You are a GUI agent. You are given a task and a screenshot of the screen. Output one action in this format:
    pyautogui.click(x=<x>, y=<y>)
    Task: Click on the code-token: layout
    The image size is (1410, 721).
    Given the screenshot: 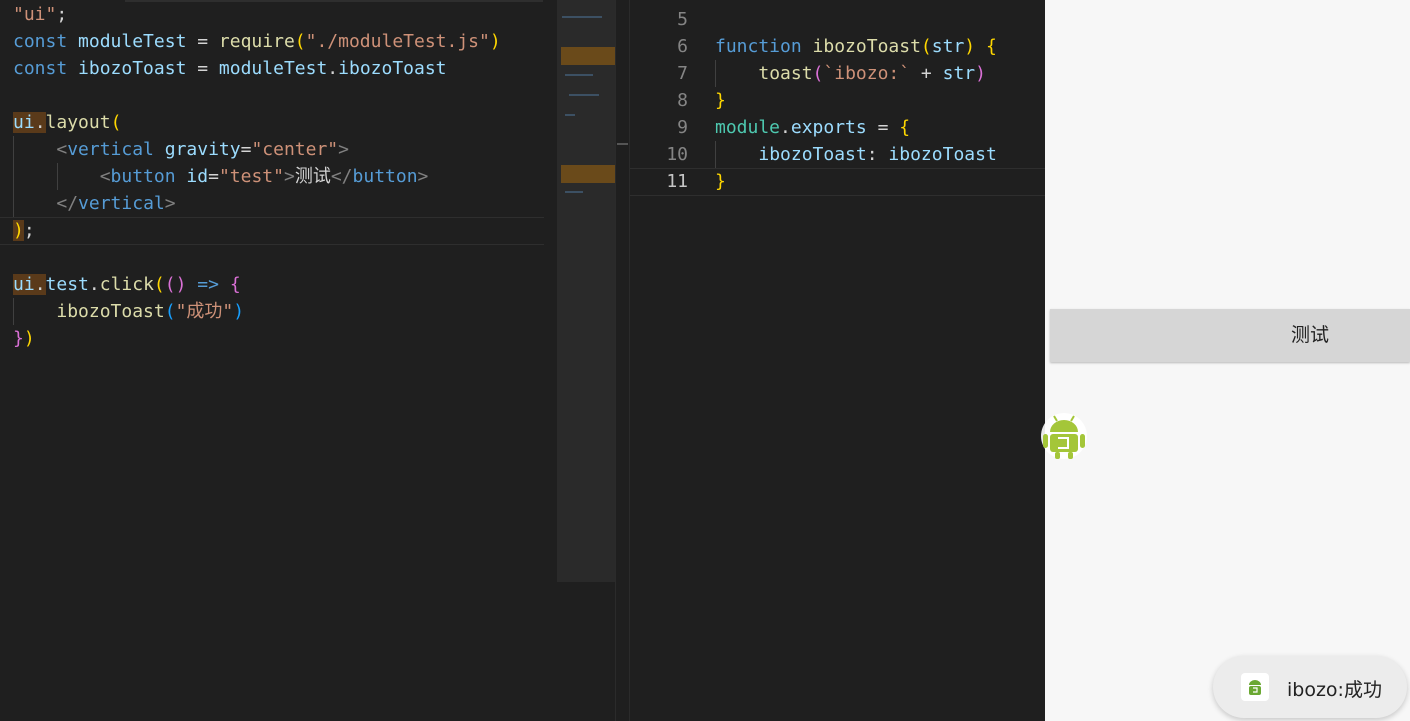 What is the action you would take?
    pyautogui.click(x=78, y=122)
    